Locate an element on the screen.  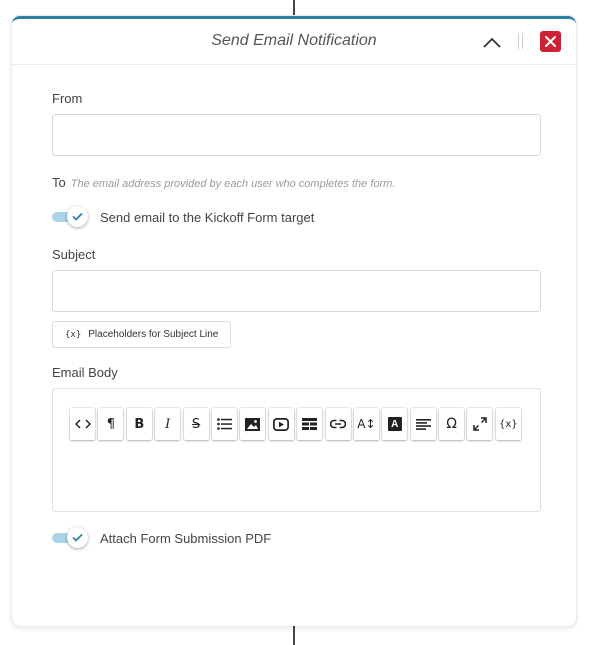
close-button is located at coordinates (550, 41).